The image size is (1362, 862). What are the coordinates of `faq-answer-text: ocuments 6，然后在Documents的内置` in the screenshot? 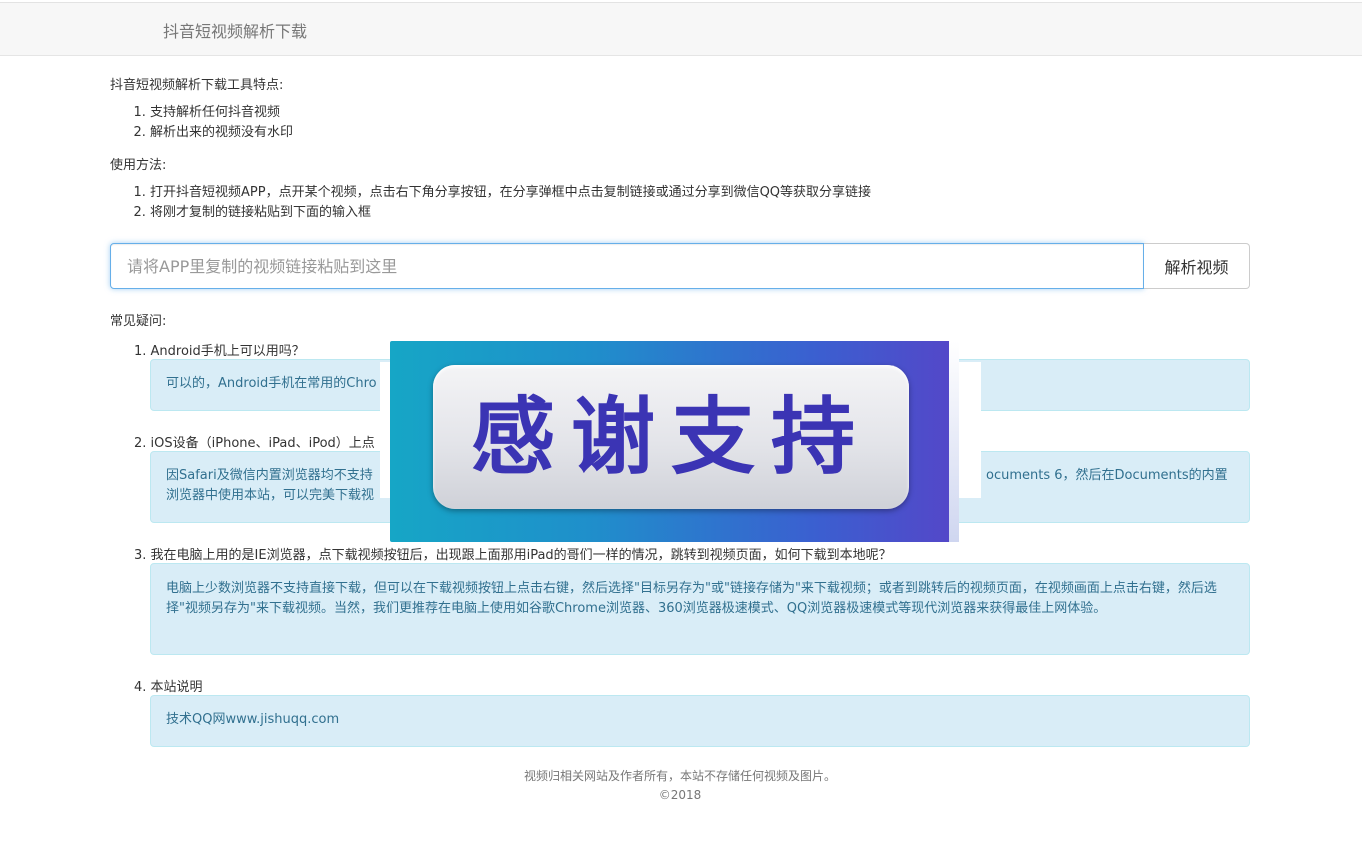 It's located at (1107, 475).